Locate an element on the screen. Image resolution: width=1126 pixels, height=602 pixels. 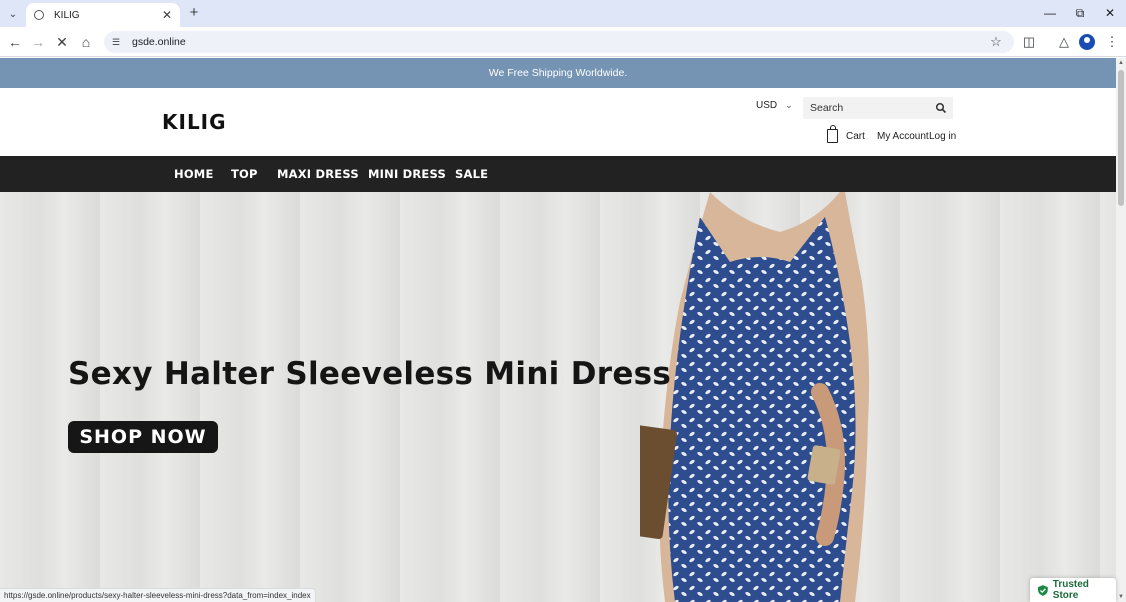
close-window-icon: ✕ is located at coordinates (1110, 13).